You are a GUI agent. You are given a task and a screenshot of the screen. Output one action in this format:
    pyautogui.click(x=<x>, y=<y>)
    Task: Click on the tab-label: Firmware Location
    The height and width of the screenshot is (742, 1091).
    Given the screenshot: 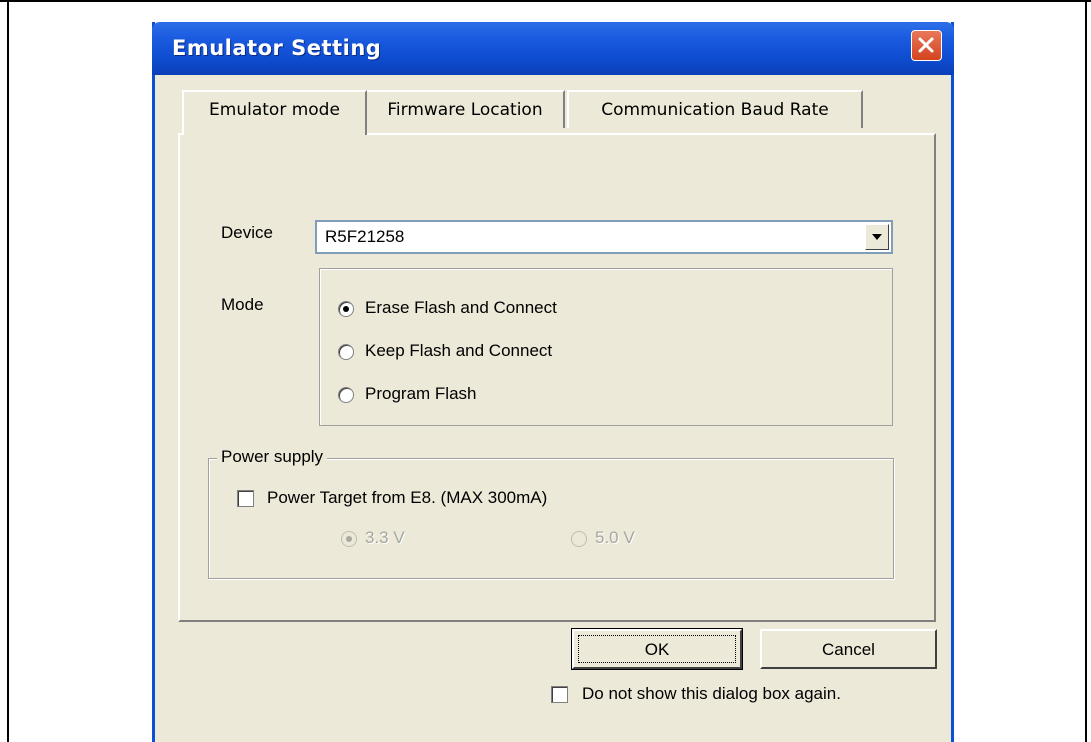 What is the action you would take?
    pyautogui.click(x=465, y=110)
    